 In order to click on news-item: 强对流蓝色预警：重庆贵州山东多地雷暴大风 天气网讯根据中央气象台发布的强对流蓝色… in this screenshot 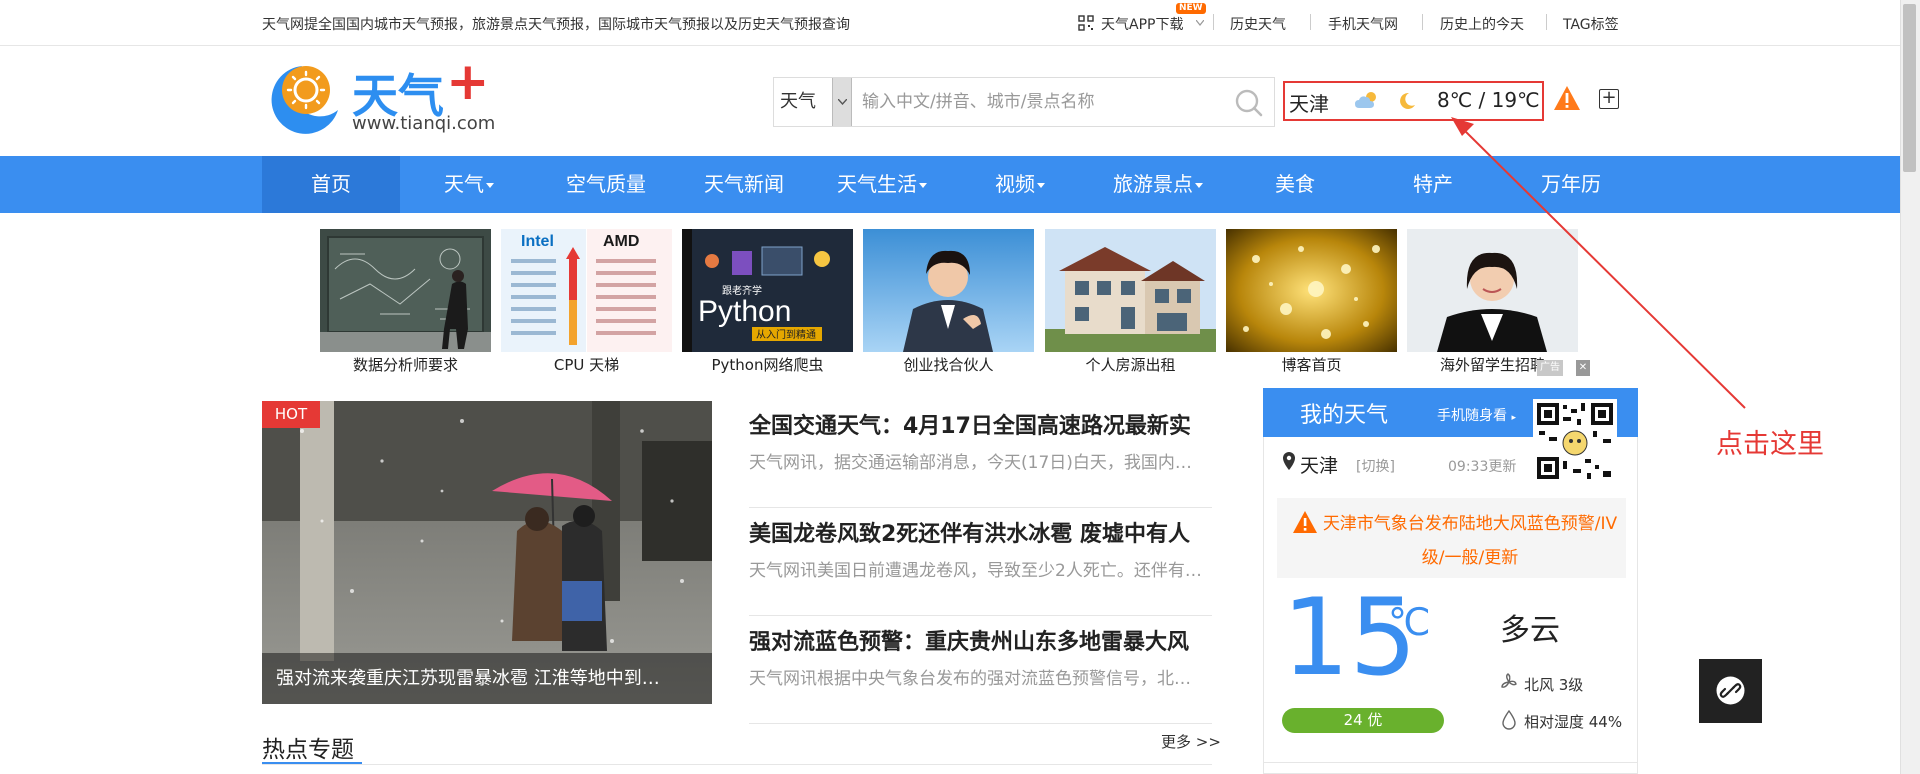, I will do `click(980, 670)`.